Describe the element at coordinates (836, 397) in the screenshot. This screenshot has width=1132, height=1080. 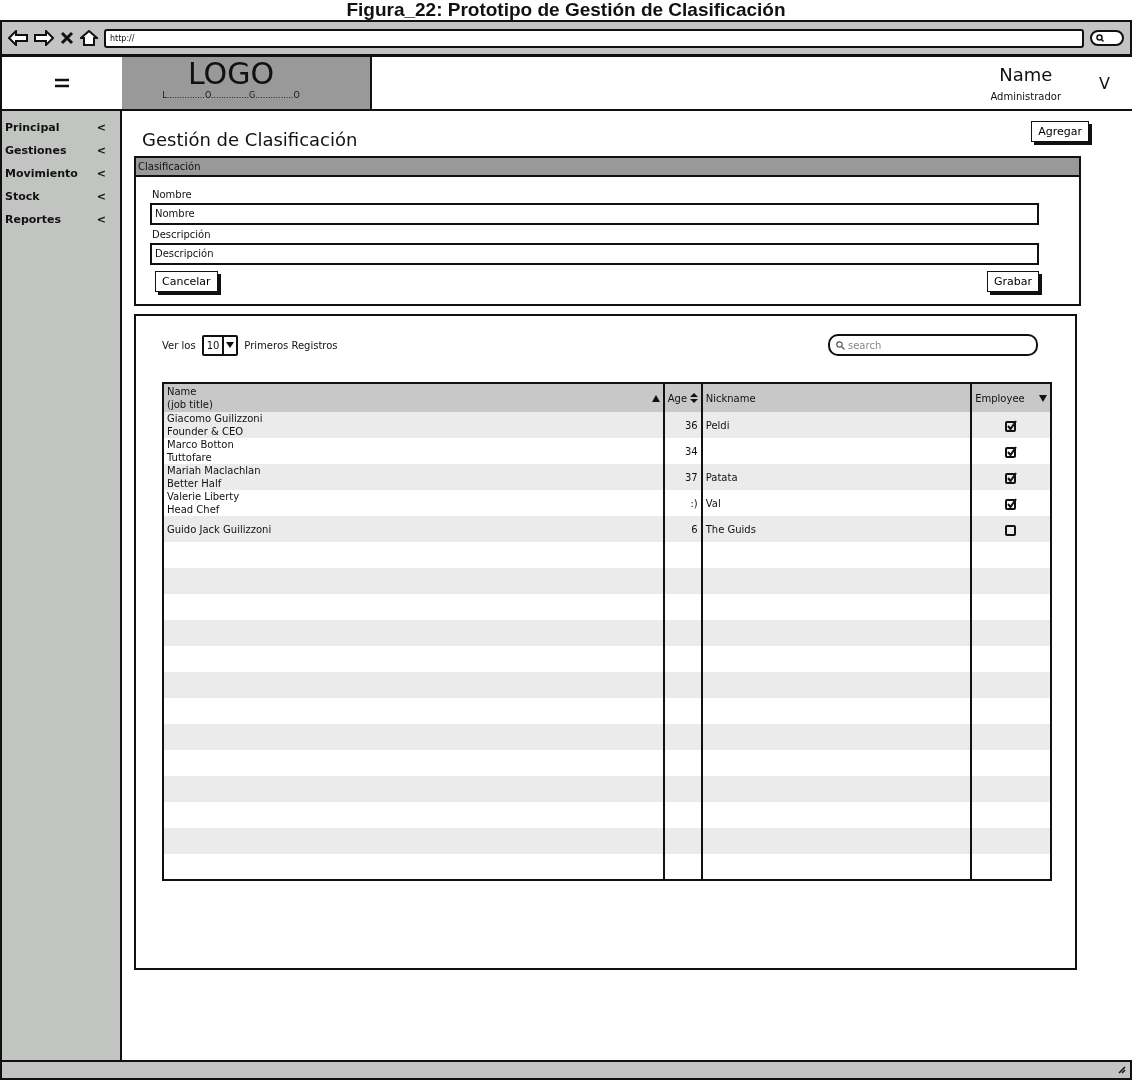
I see `column-header: Nickname` at that location.